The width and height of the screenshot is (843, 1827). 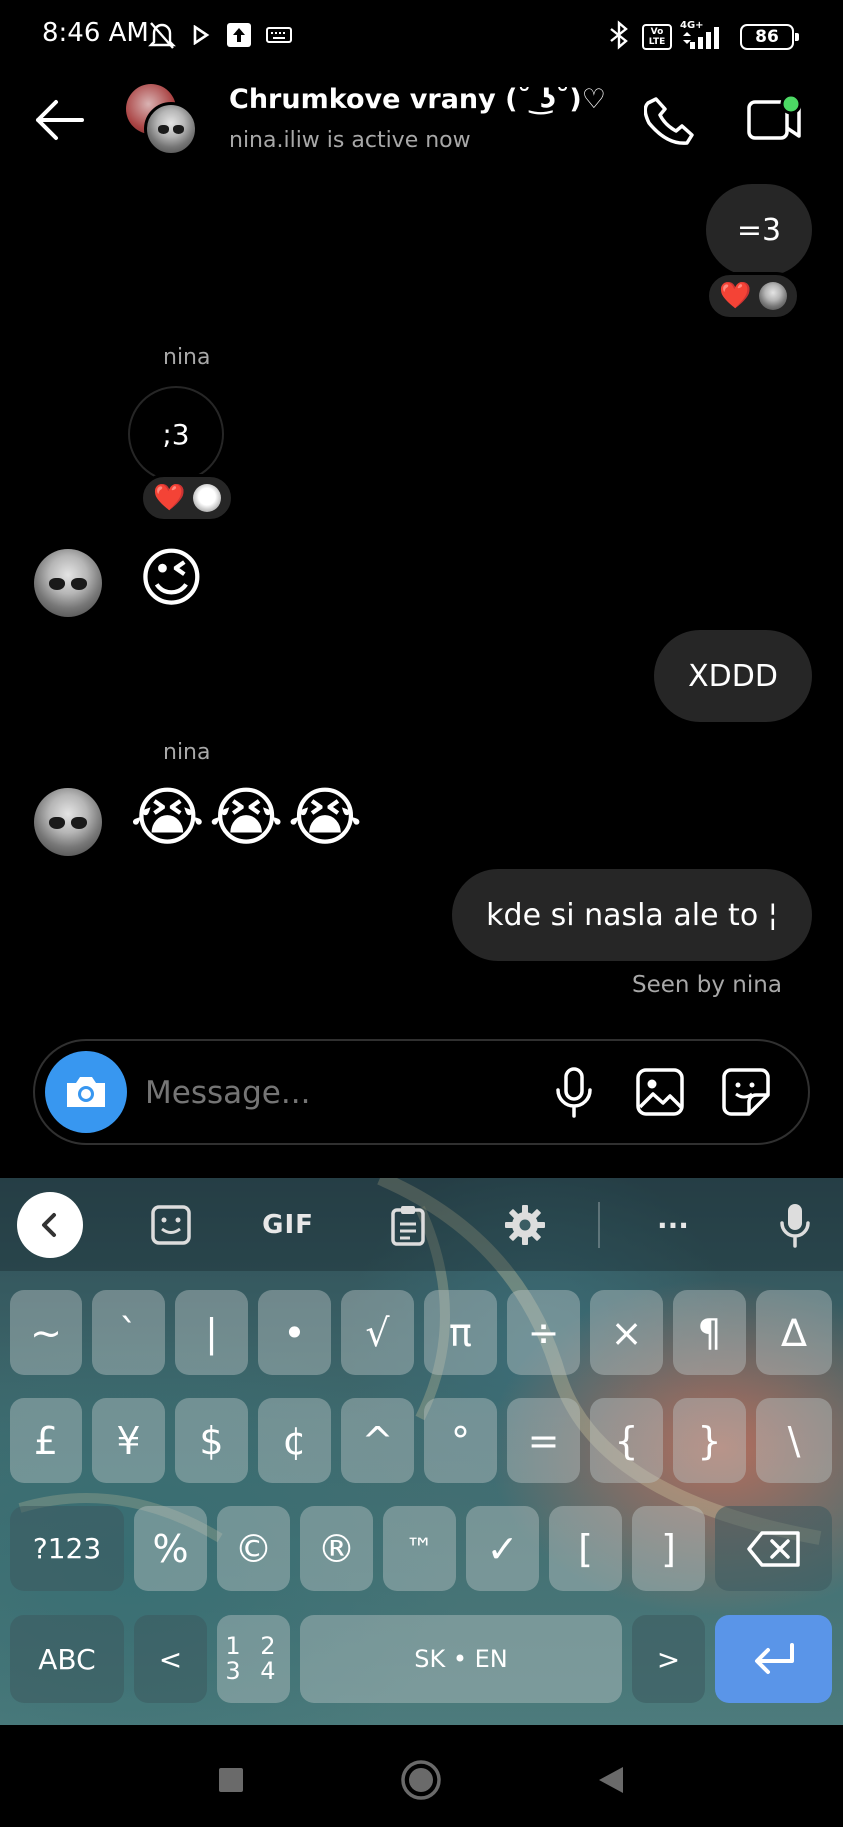 I want to click on keyboard-collapse-button, so click(x=50, y=1225).